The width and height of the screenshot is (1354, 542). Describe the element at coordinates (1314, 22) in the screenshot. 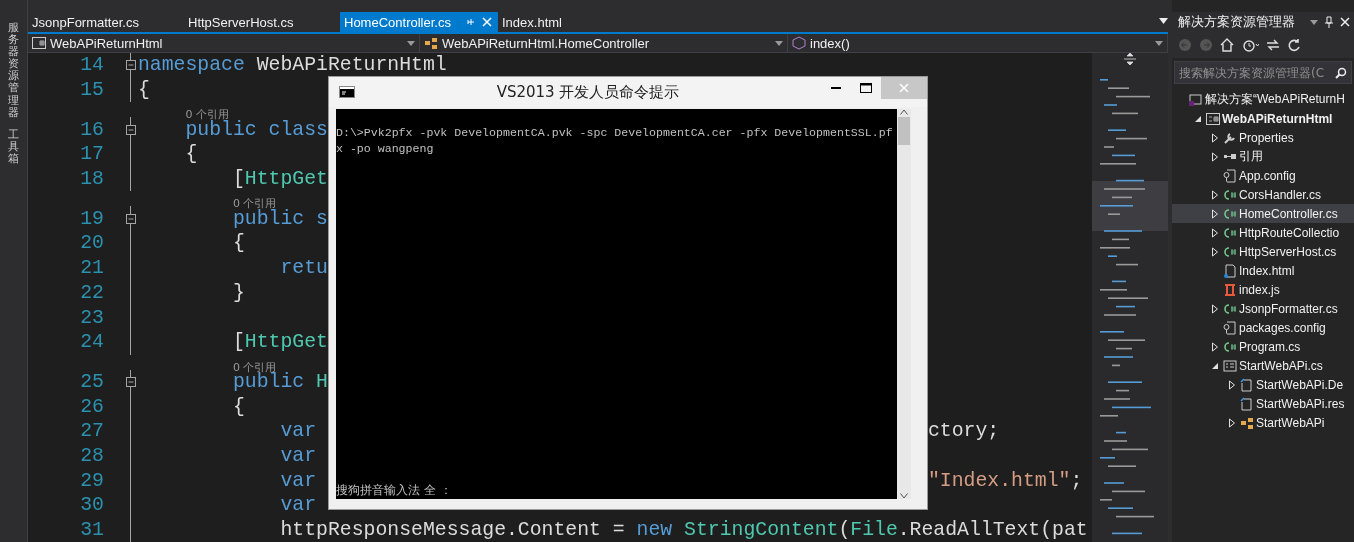

I see `panel-menu-caret-icon` at that location.